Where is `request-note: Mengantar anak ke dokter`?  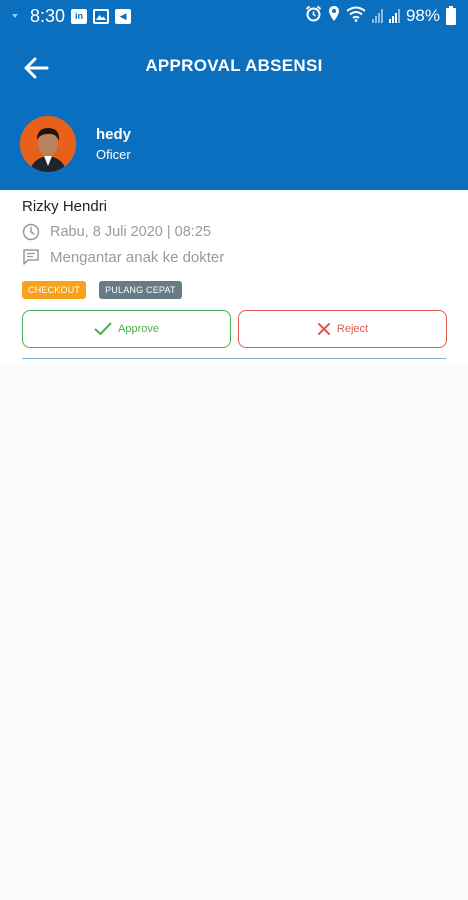 request-note: Mengantar anak ke dokter is located at coordinates (137, 257).